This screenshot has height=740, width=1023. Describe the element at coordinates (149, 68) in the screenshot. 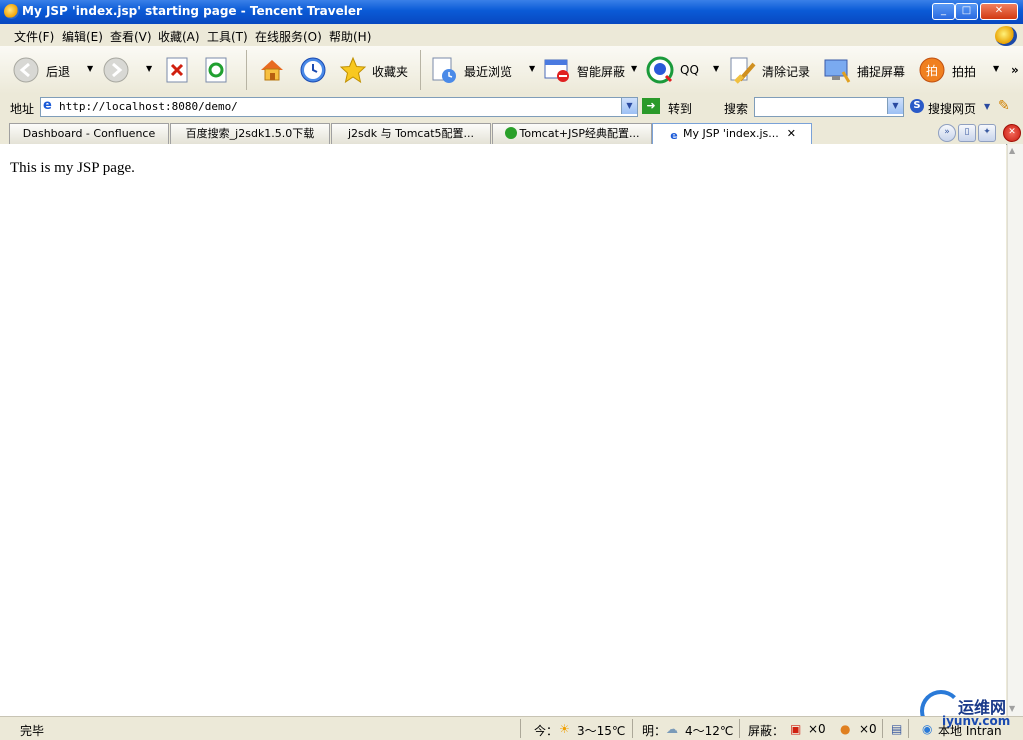

I see `forward-dropdown-icon: ▼` at that location.